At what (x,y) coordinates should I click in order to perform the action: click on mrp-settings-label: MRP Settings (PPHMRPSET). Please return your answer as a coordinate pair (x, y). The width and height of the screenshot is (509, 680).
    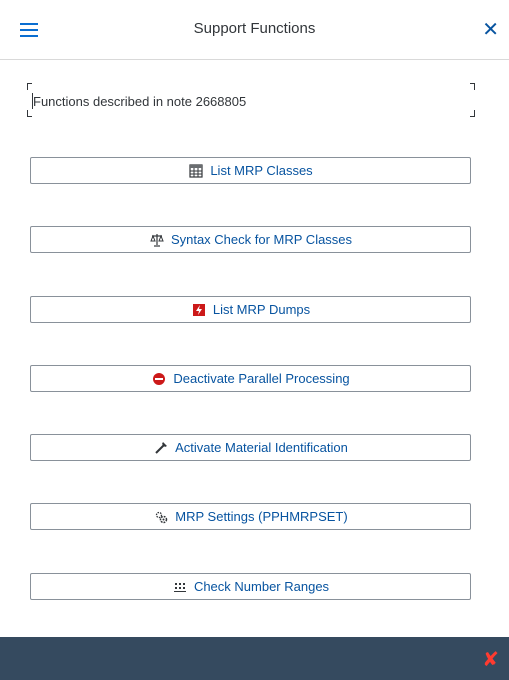
    Looking at the image, I should click on (261, 516).